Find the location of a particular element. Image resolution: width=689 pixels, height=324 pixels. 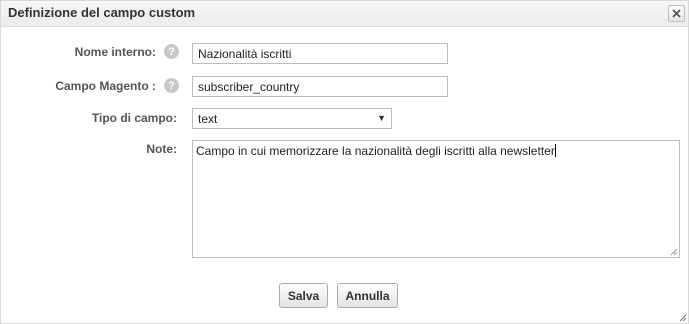

dialog-resize-grip-icon is located at coordinates (682, 317).